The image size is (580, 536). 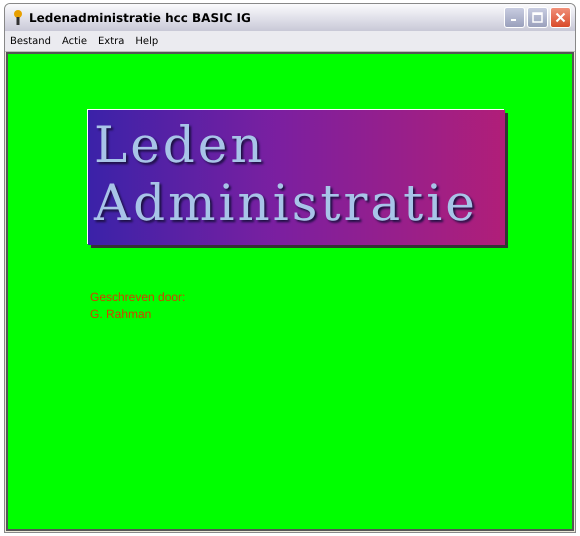 What do you see at coordinates (514, 17) in the screenshot?
I see `minimize-button` at bounding box center [514, 17].